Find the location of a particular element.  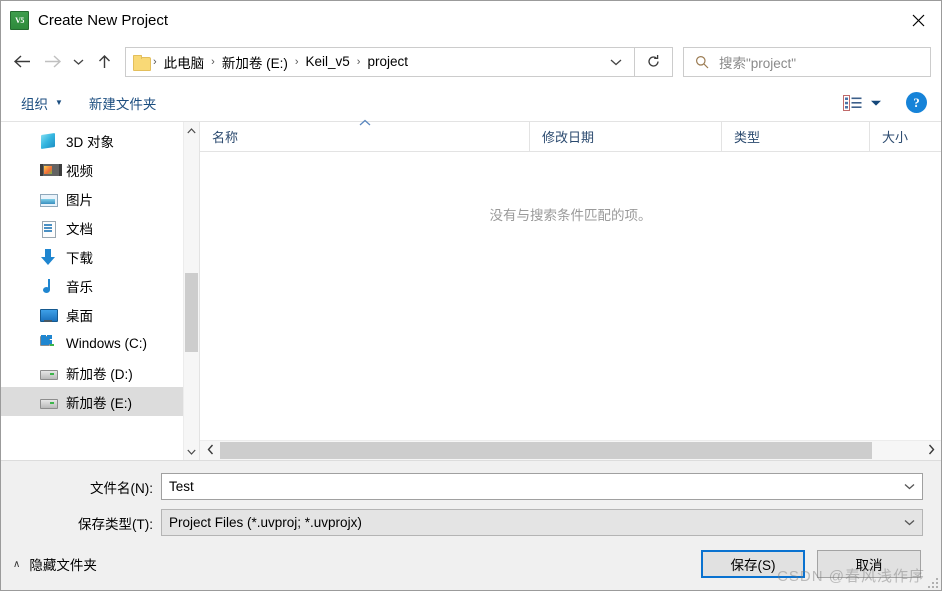

scroll-down-button is located at coordinates (191, 451).